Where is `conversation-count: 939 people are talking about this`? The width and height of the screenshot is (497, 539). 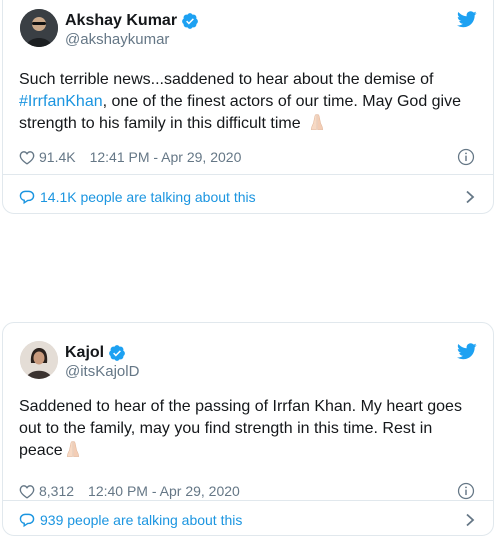
conversation-count: 939 people are talking about this is located at coordinates (141, 520).